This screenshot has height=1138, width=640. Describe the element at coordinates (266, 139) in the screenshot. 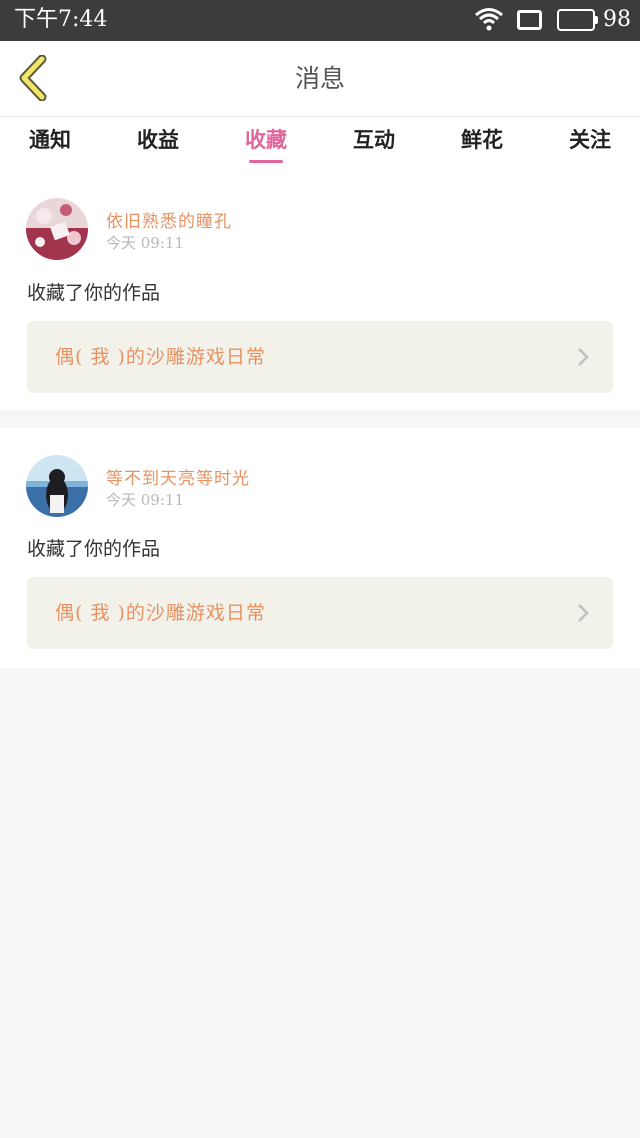

I see `tab-label: 收藏` at that location.